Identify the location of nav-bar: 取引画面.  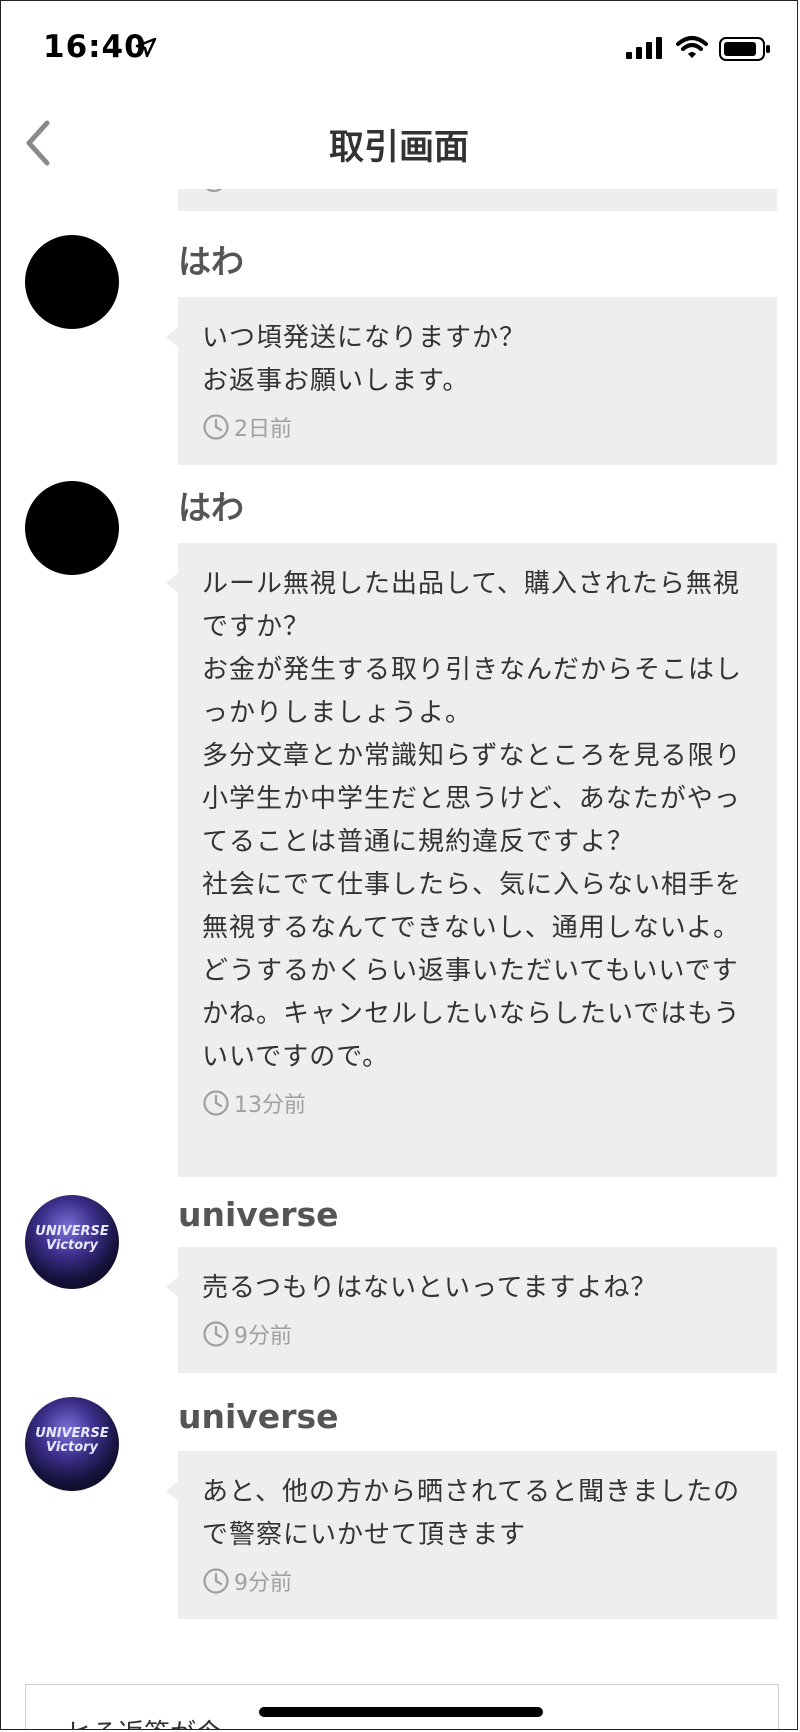
(399, 143).